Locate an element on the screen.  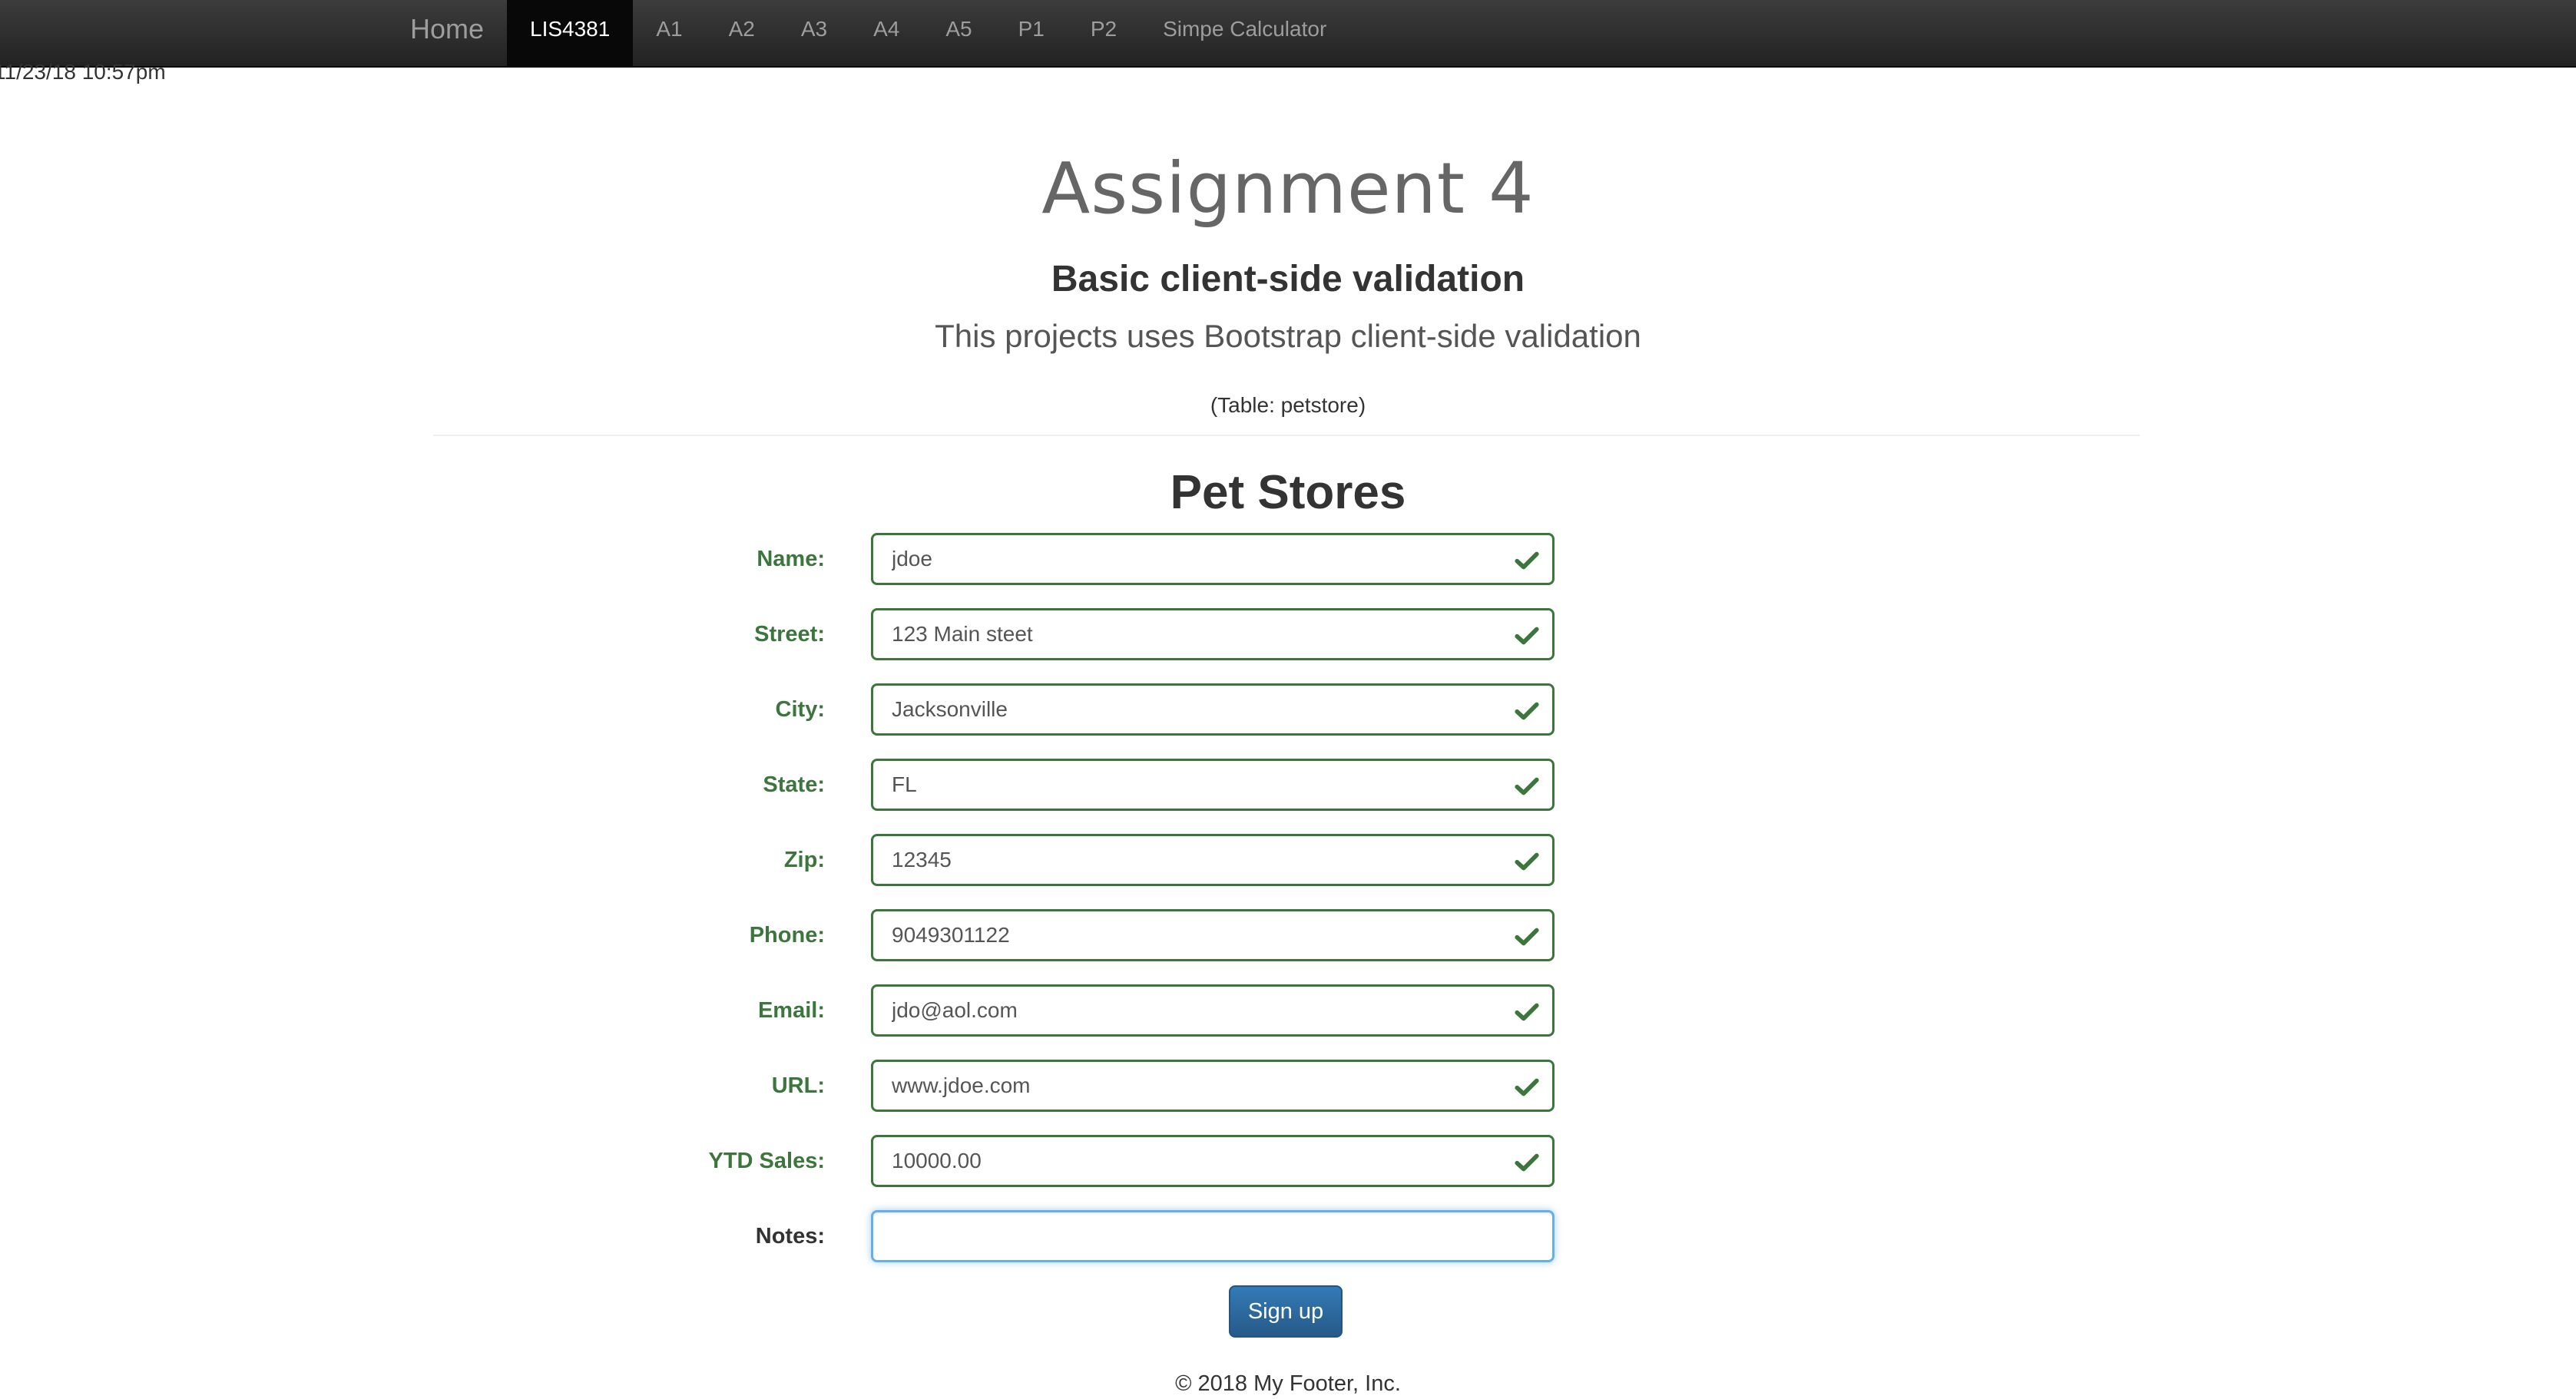
navbar-brand-home: Home is located at coordinates (447, 34).